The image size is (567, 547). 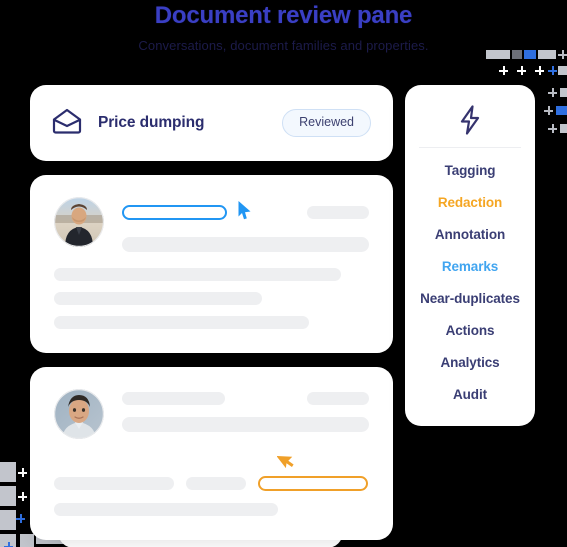 What do you see at coordinates (67, 123) in the screenshot?
I see `open-envelope-icon` at bounding box center [67, 123].